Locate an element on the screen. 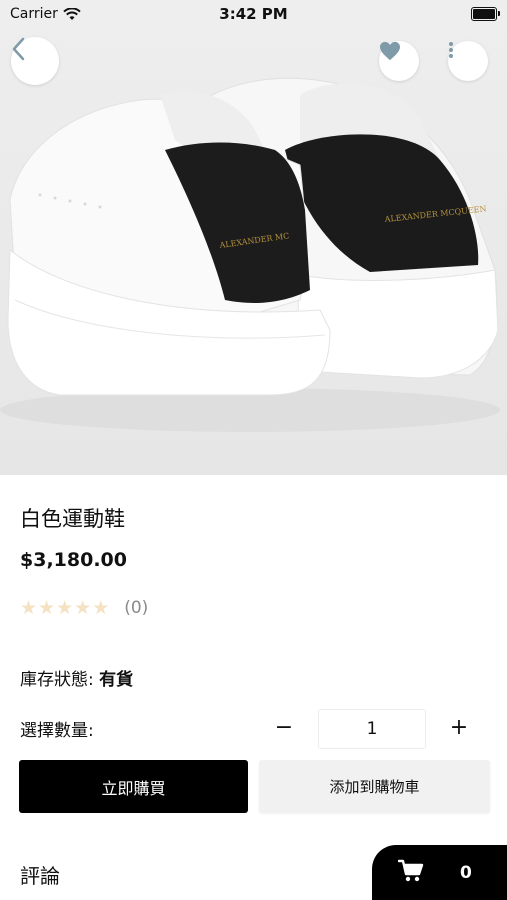 Image resolution: width=507 pixels, height=900 pixels. status-bar: Carrier 3:42 PM is located at coordinates (253, 15).